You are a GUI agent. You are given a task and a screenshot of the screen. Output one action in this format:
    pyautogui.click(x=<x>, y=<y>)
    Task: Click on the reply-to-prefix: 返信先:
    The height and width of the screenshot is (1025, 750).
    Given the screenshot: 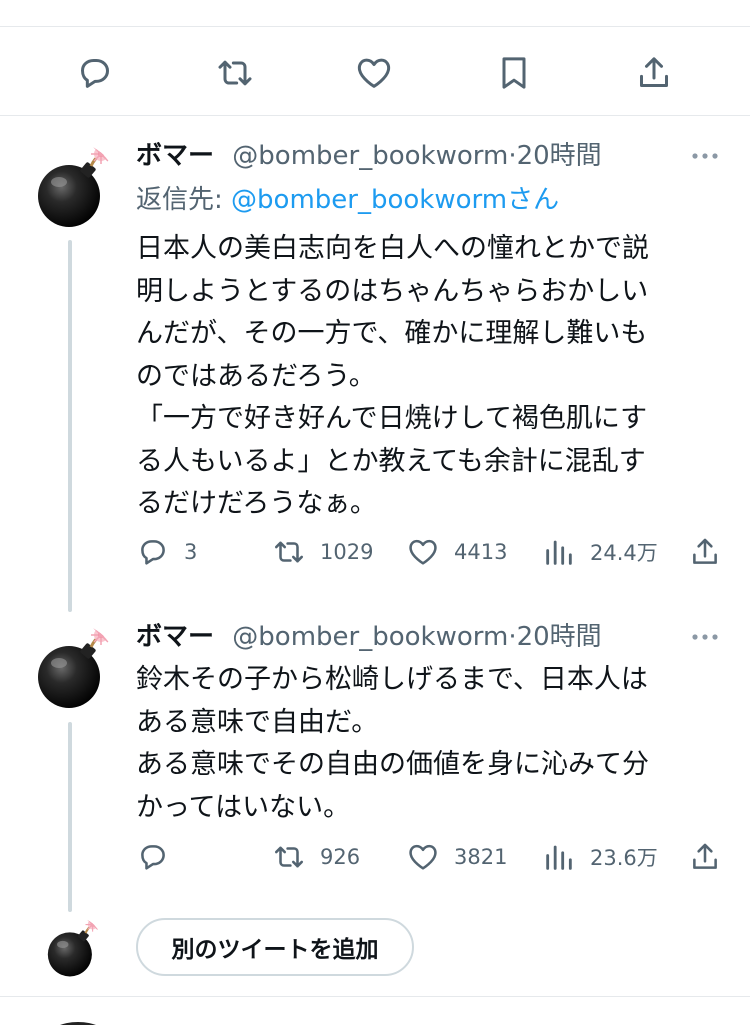 What is the action you would take?
    pyautogui.click(x=184, y=200)
    